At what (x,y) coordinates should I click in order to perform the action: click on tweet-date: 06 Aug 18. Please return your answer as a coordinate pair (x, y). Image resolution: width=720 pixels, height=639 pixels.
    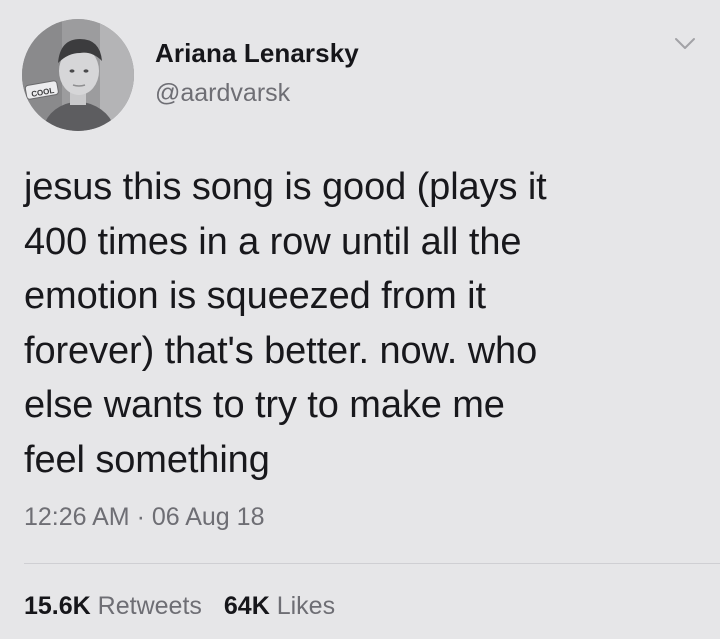
    Looking at the image, I should click on (208, 517).